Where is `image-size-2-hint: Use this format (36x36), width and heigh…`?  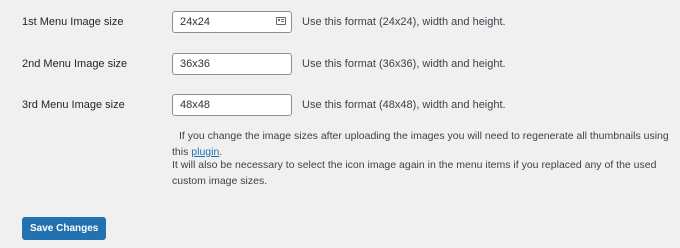
image-size-2-hint: Use this format (36x36), width and heigh… is located at coordinates (404, 64).